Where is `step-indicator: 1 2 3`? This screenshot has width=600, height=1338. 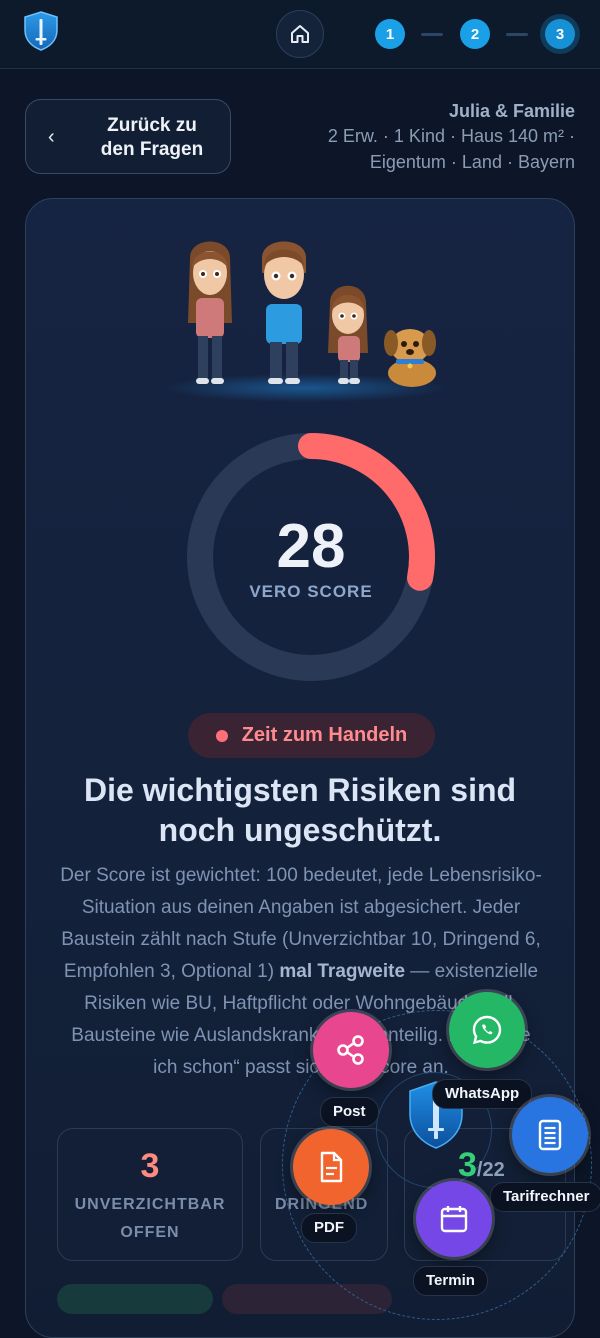 step-indicator: 1 2 3 is located at coordinates (475, 34).